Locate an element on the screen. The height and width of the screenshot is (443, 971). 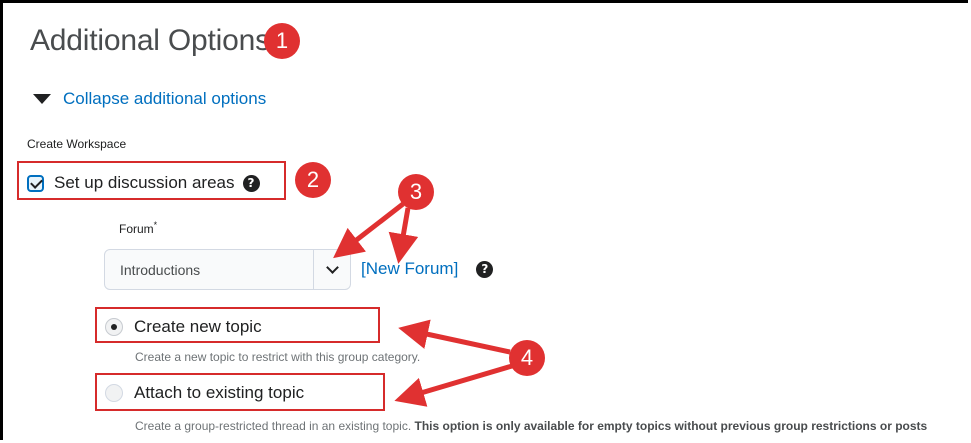
forum-label-text: Forum is located at coordinates (136, 229).